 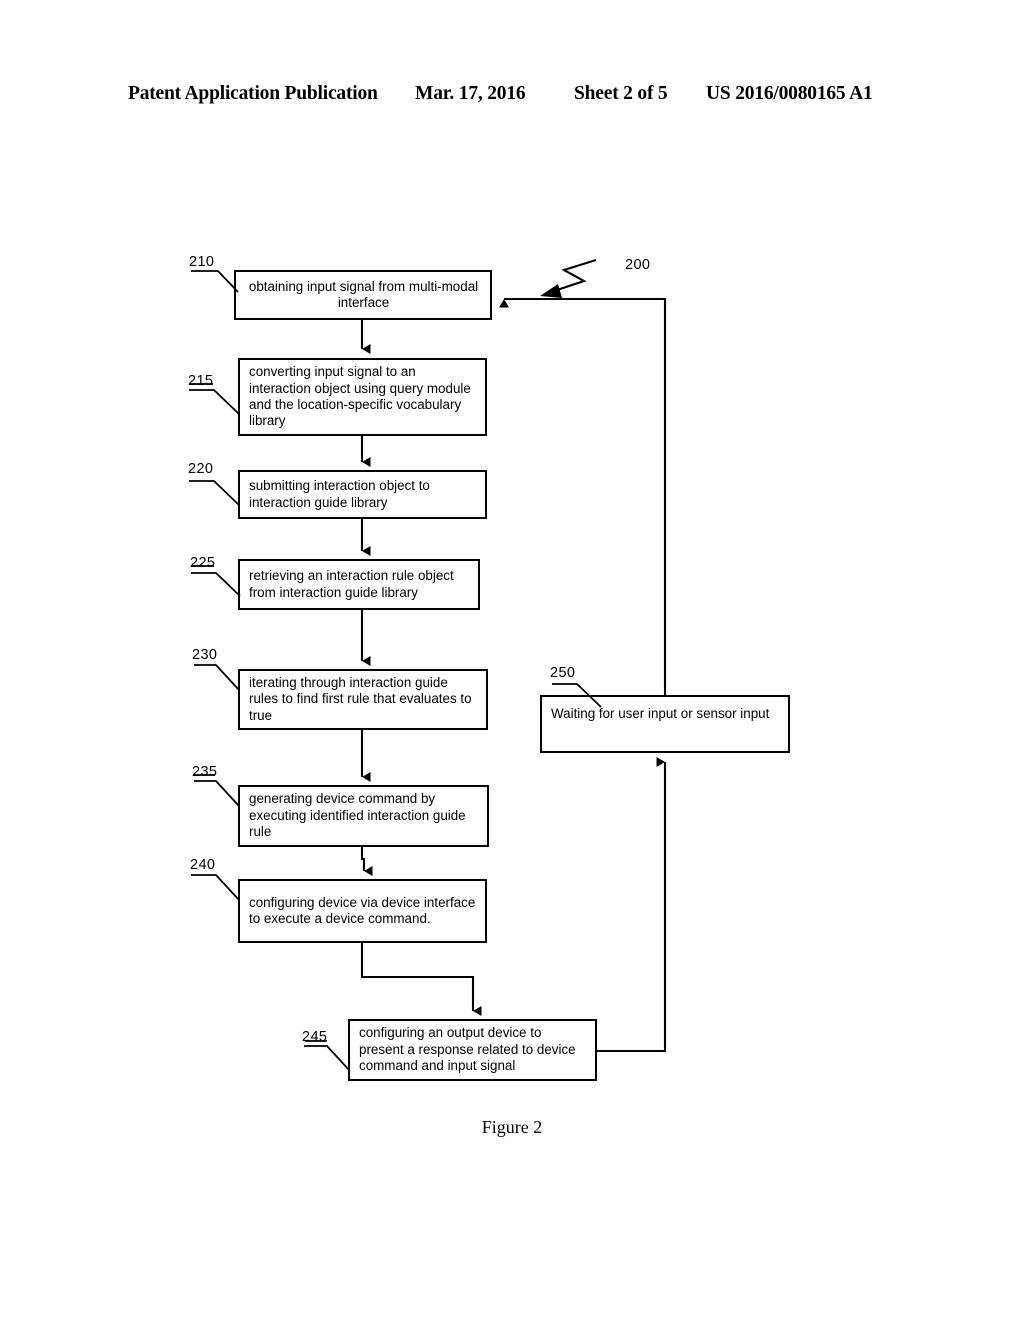 What do you see at coordinates (205, 655) in the screenshot?
I see `ref-numeral-230: 230` at bounding box center [205, 655].